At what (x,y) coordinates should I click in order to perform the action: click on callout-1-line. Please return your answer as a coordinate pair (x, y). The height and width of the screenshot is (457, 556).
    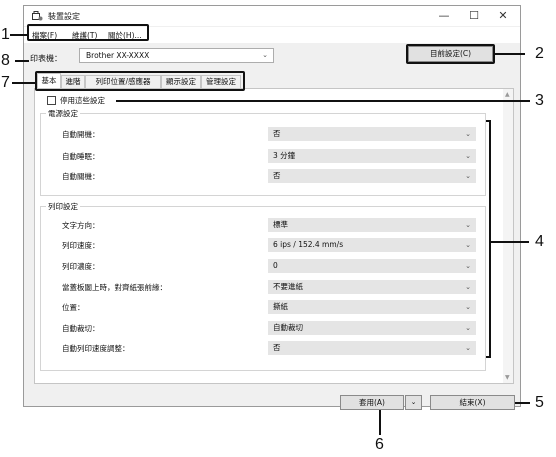
    Looking at the image, I should click on (19, 35).